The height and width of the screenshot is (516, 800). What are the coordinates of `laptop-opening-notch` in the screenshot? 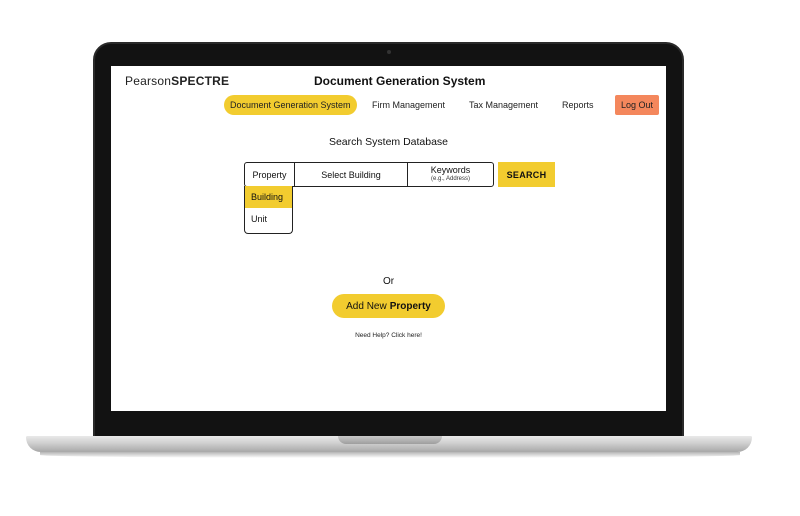 It's located at (390, 440).